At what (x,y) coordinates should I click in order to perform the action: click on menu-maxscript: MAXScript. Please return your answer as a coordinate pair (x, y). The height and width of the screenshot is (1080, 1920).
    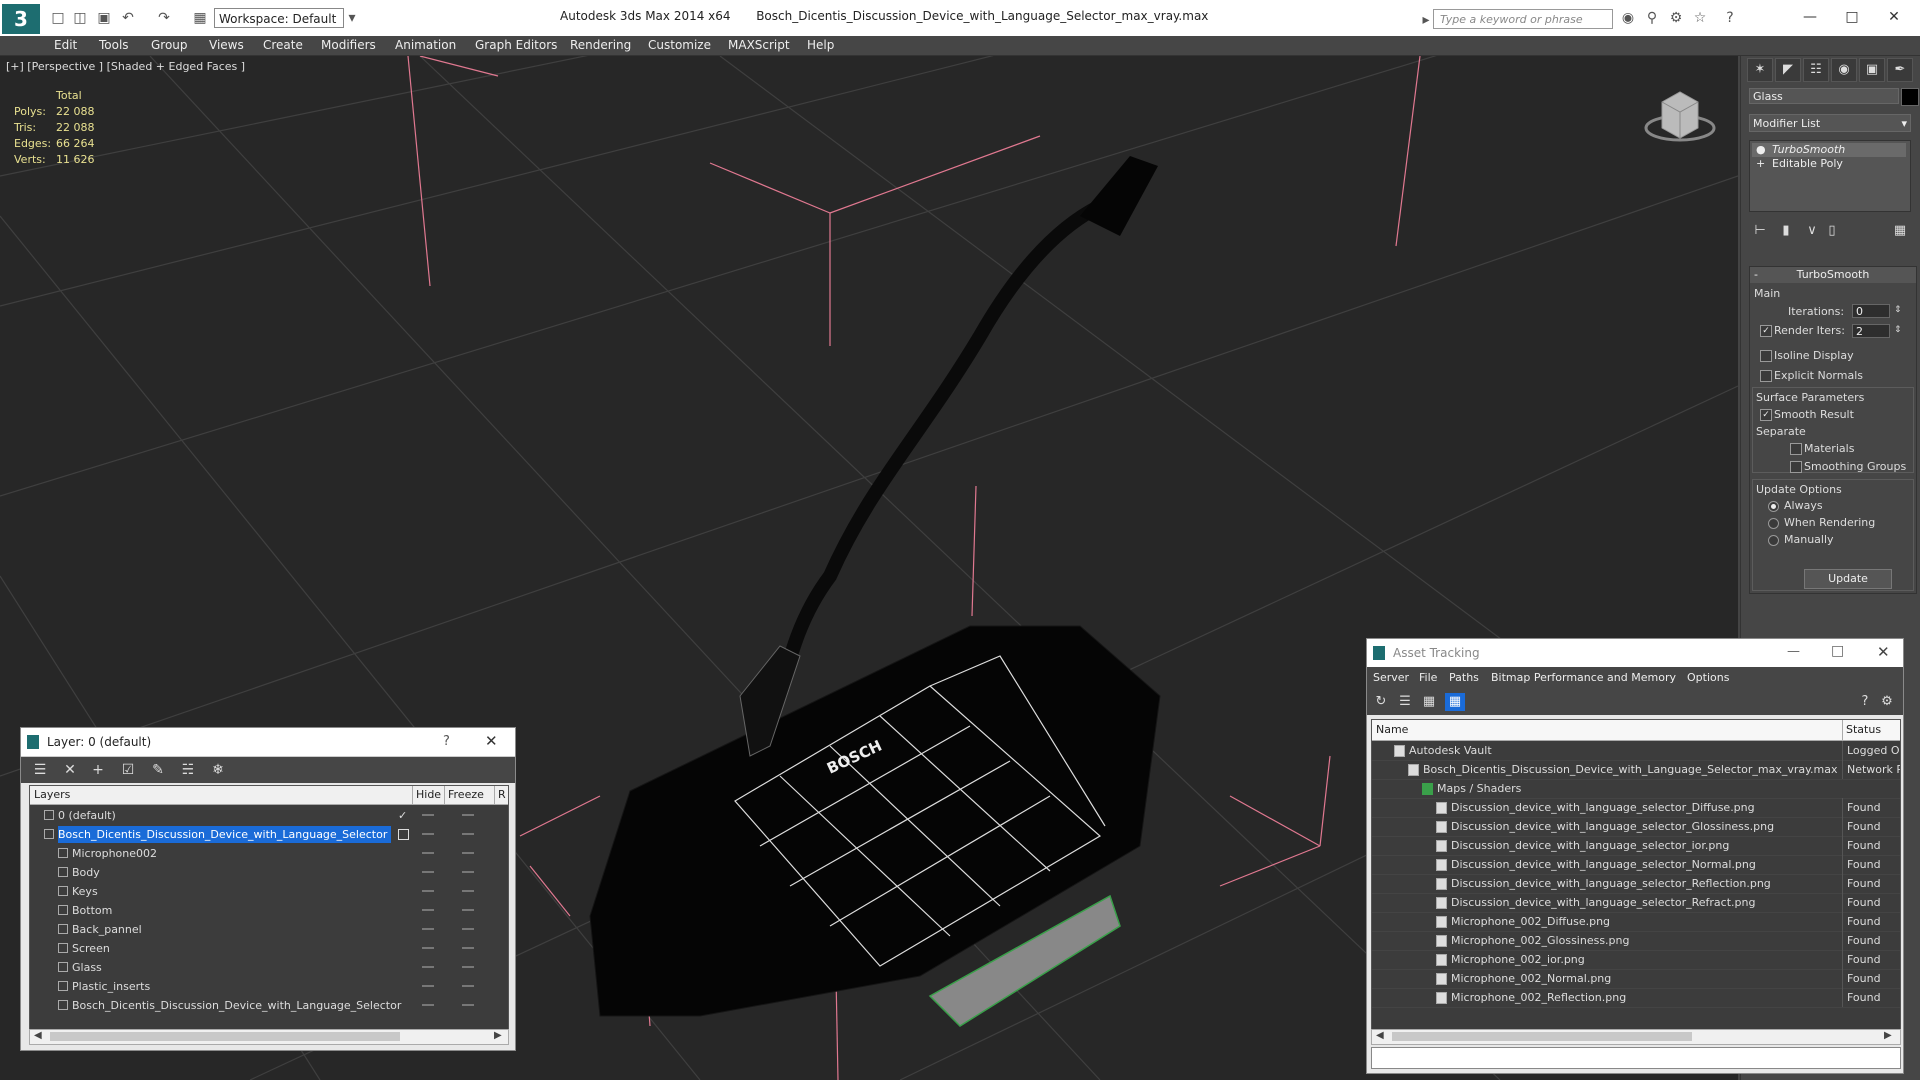
    Looking at the image, I should click on (759, 45).